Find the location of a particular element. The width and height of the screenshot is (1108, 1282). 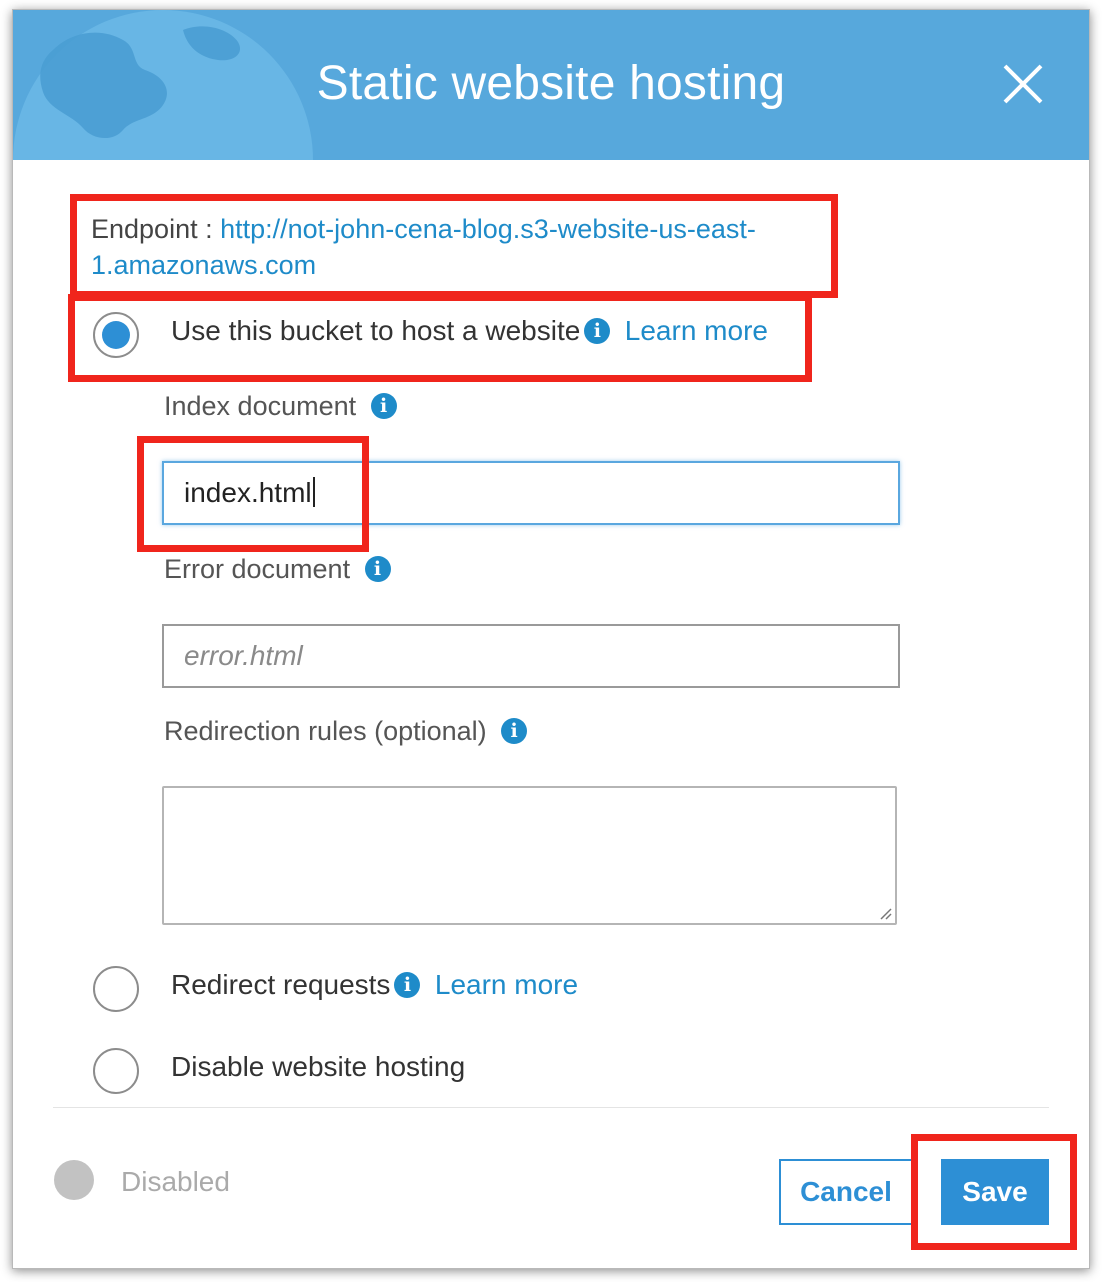

text-caret is located at coordinates (313, 492).